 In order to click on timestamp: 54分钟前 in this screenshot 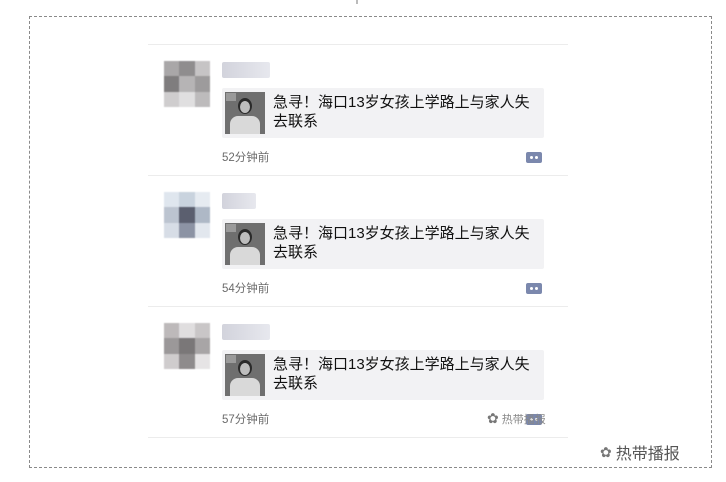, I will do `click(246, 289)`.